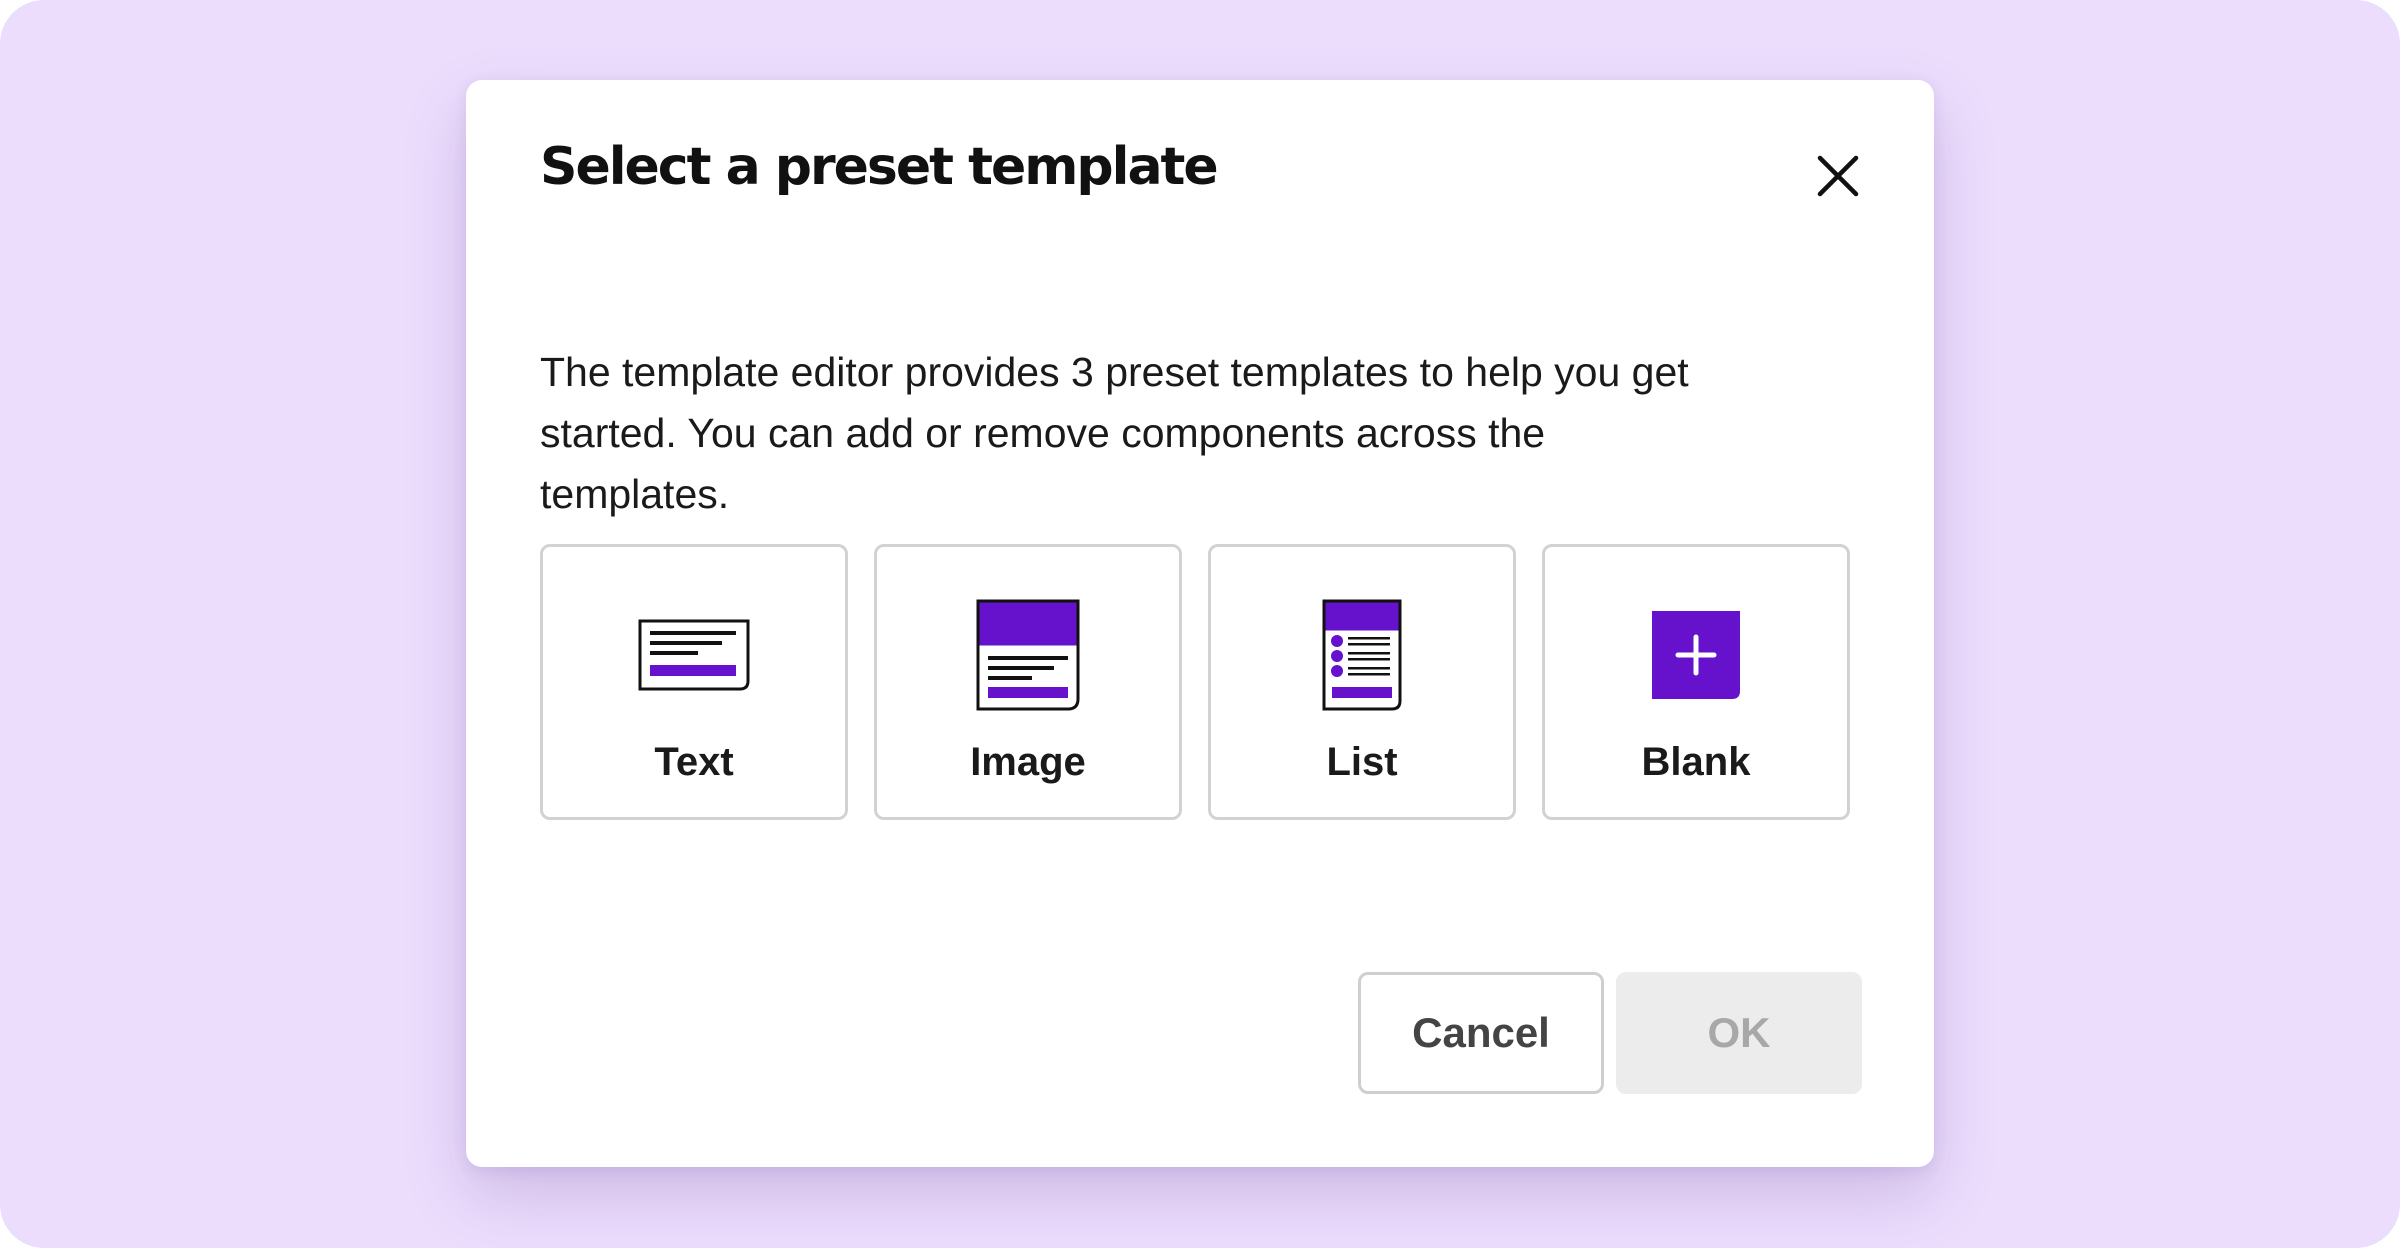 The height and width of the screenshot is (1248, 2400). What do you see at coordinates (1739, 1033) in the screenshot?
I see `ok-button: OK` at bounding box center [1739, 1033].